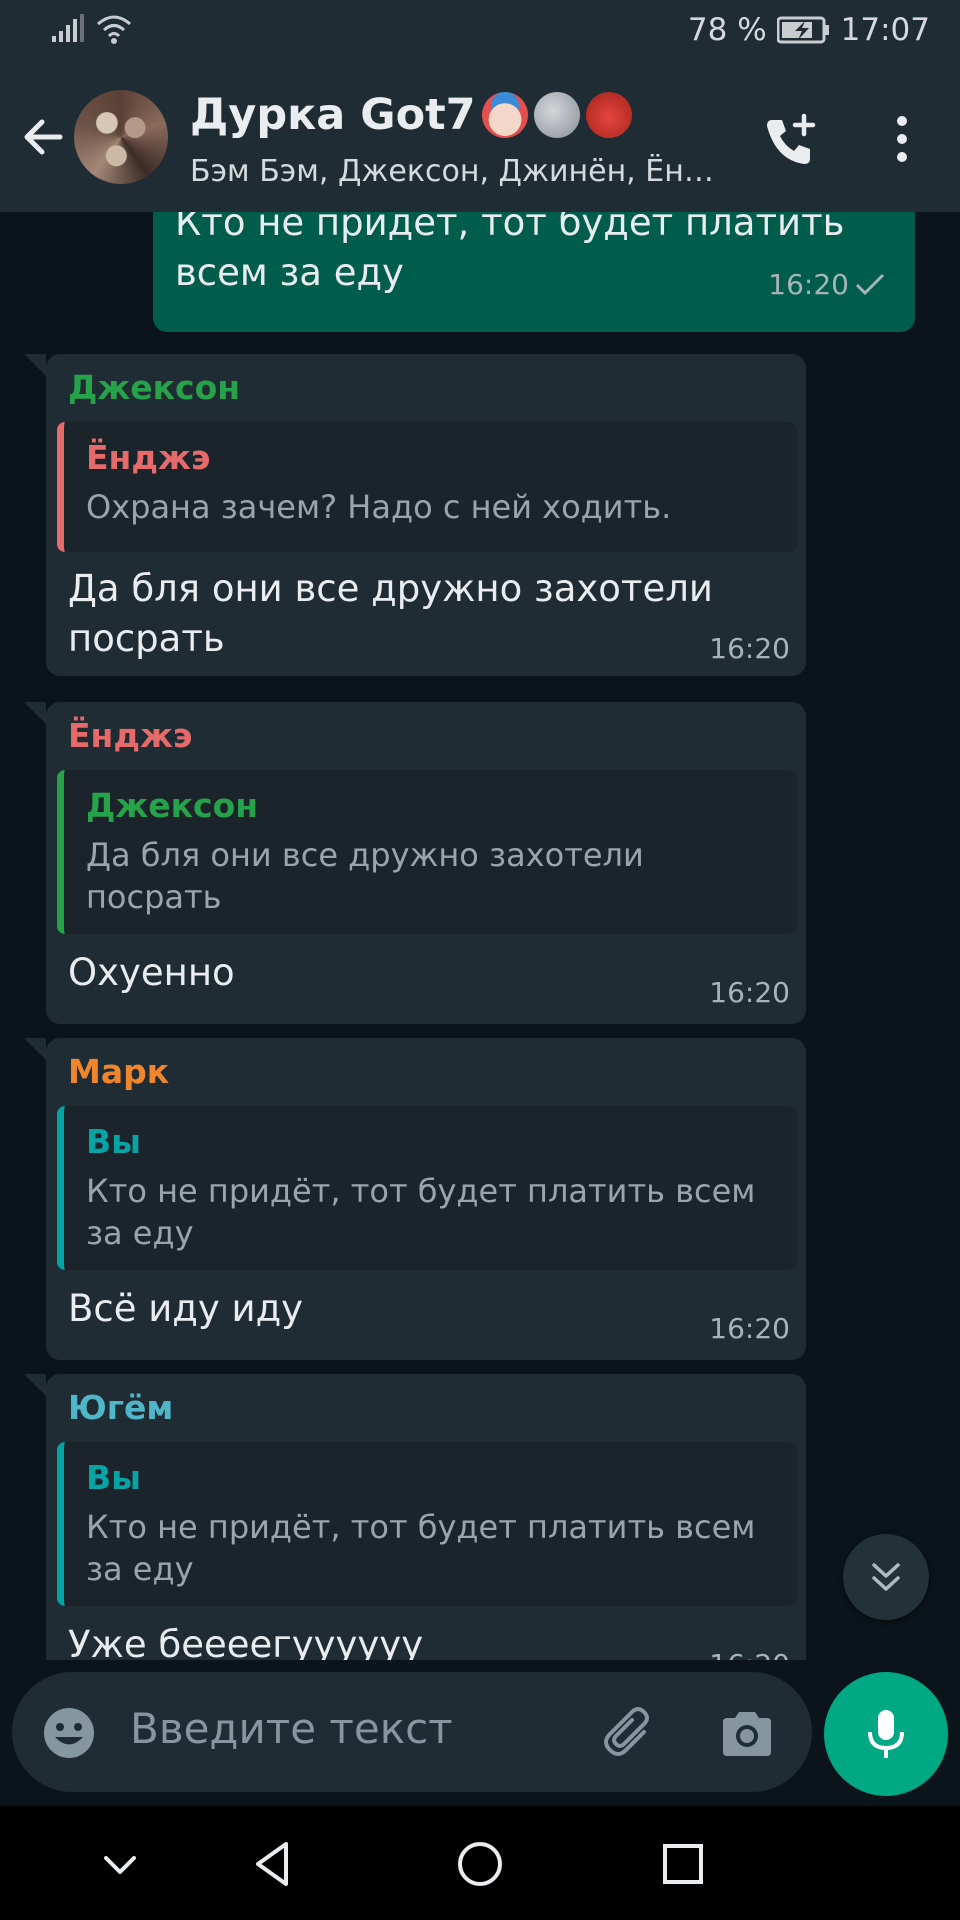 The height and width of the screenshot is (1920, 960). I want to click on message-text: Да бля они все дружно захотели посрать, so click(390, 613).